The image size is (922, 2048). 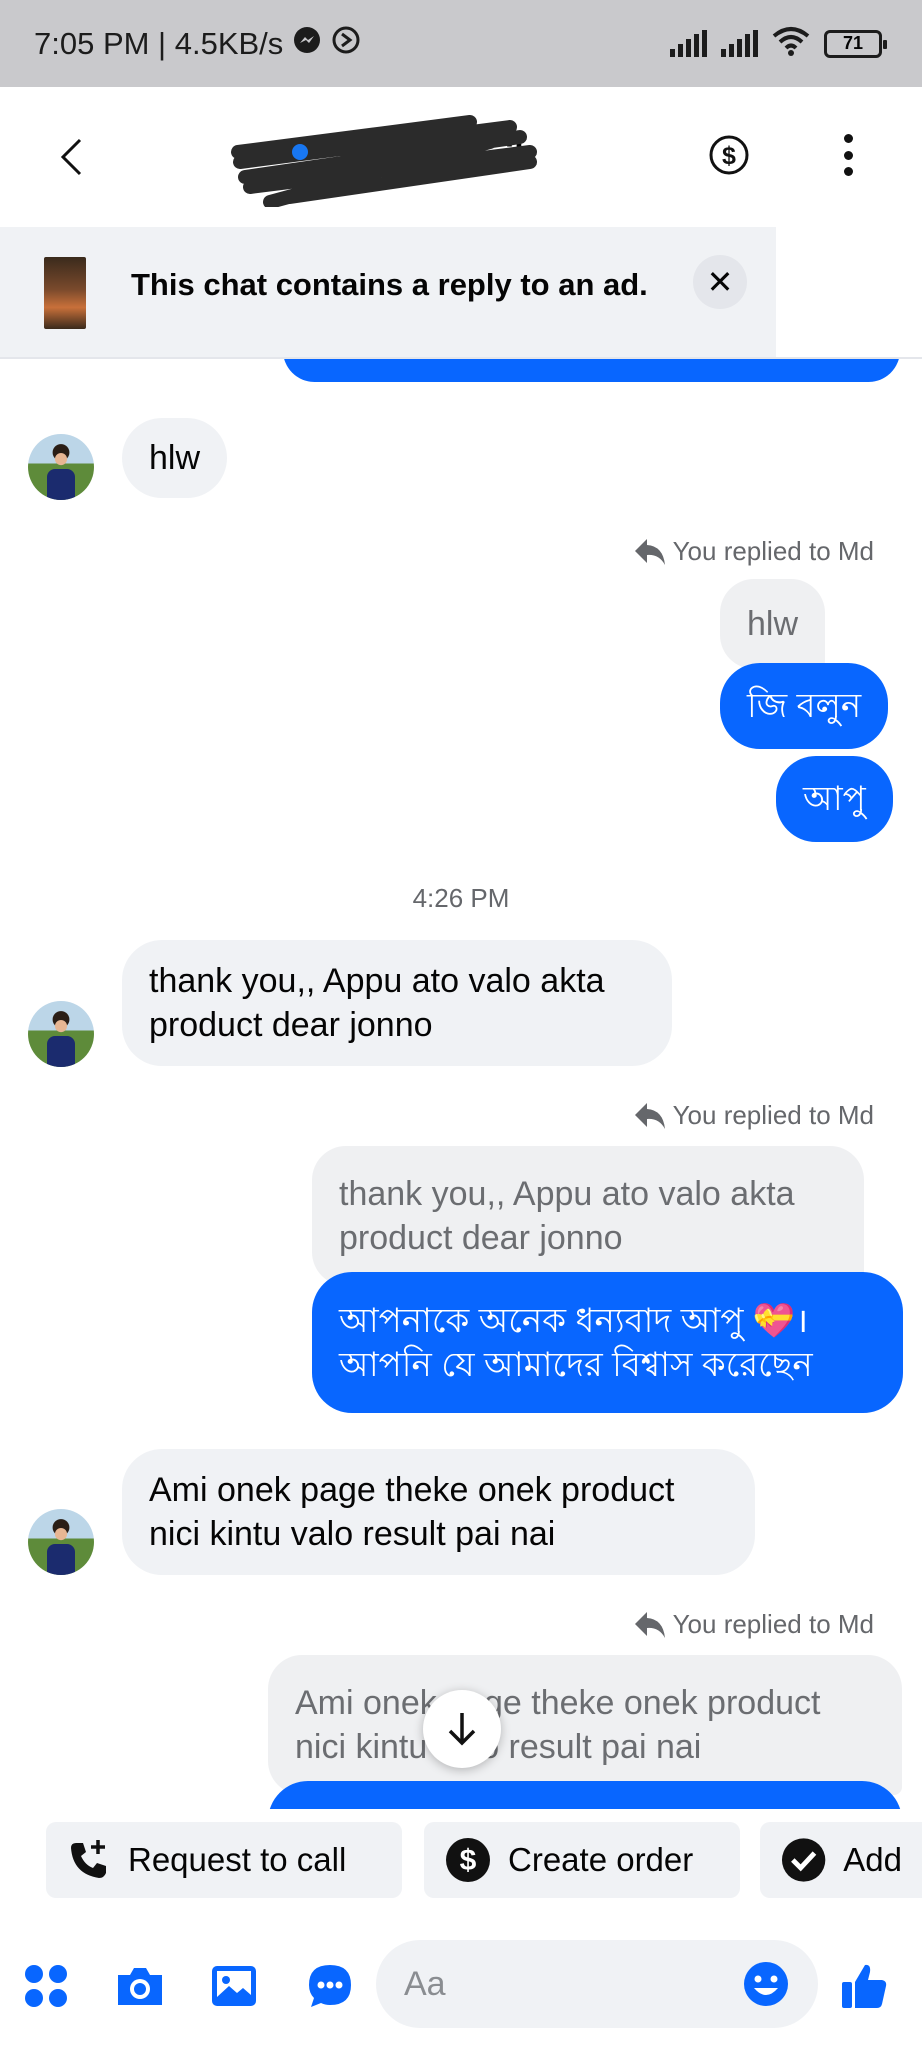 I want to click on ad-thumbnail, so click(x=65, y=293).